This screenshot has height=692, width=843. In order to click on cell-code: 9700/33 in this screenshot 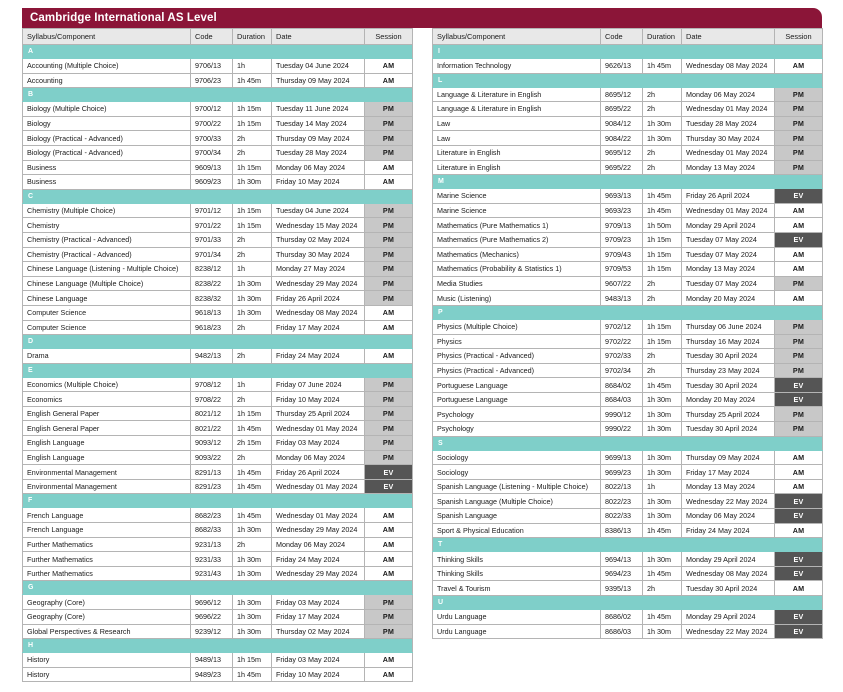, I will do `click(211, 138)`.